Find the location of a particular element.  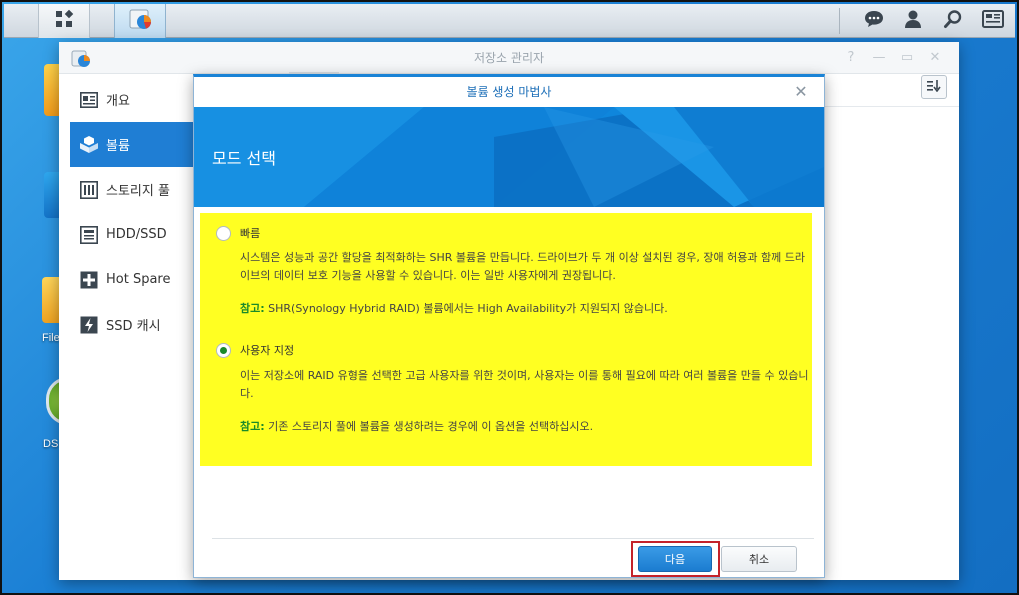

chat-icon is located at coordinates (874, 21).